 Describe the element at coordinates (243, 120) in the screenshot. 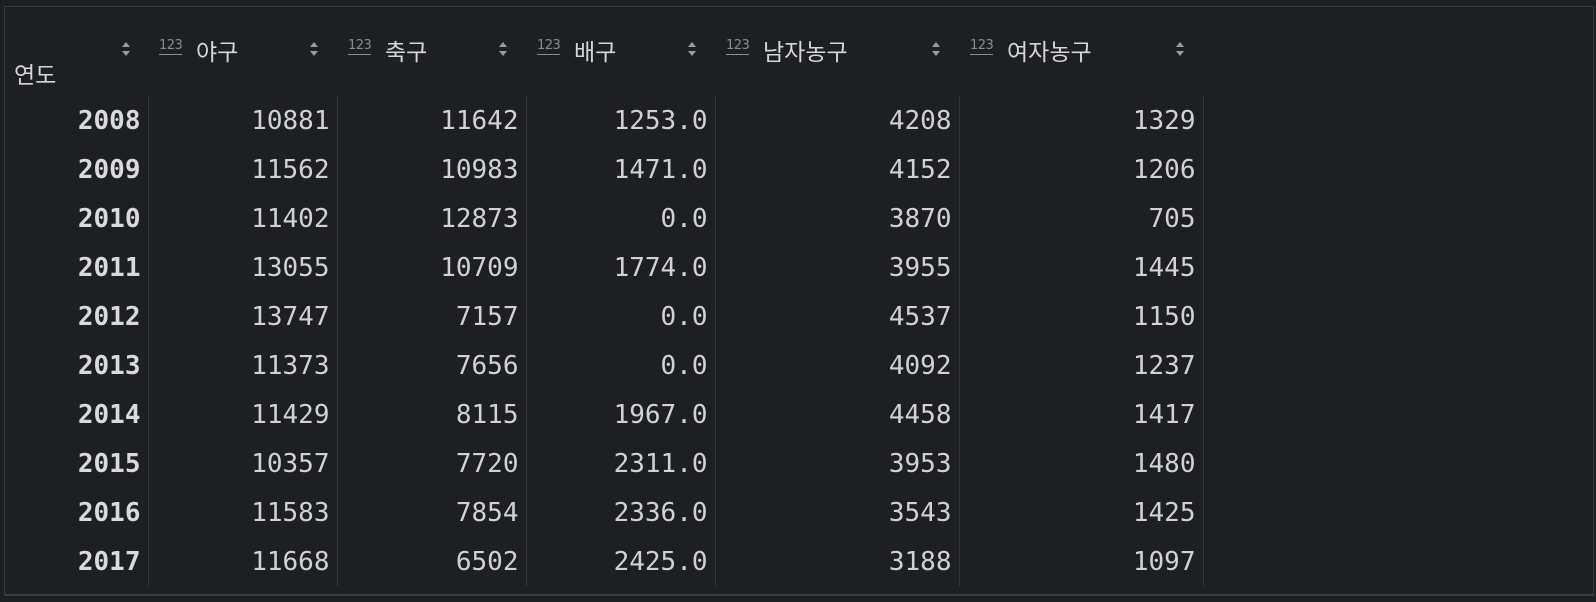

I see `table-cell: 10881` at that location.